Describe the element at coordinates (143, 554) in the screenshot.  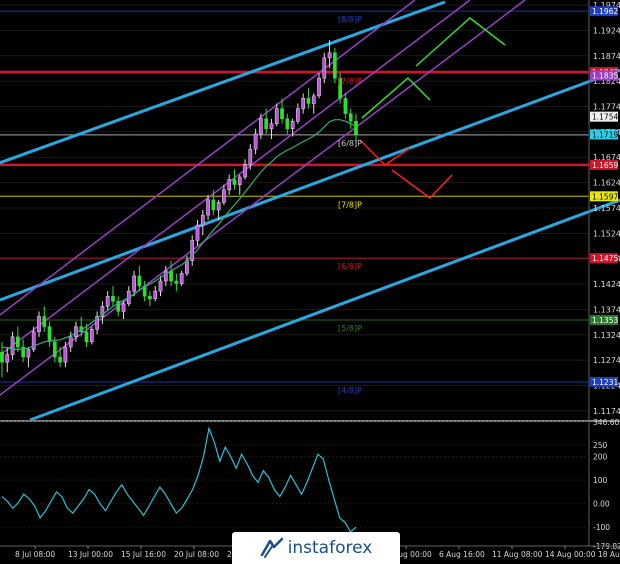
I see `time-tick-label: 15 Jul 16:00` at that location.